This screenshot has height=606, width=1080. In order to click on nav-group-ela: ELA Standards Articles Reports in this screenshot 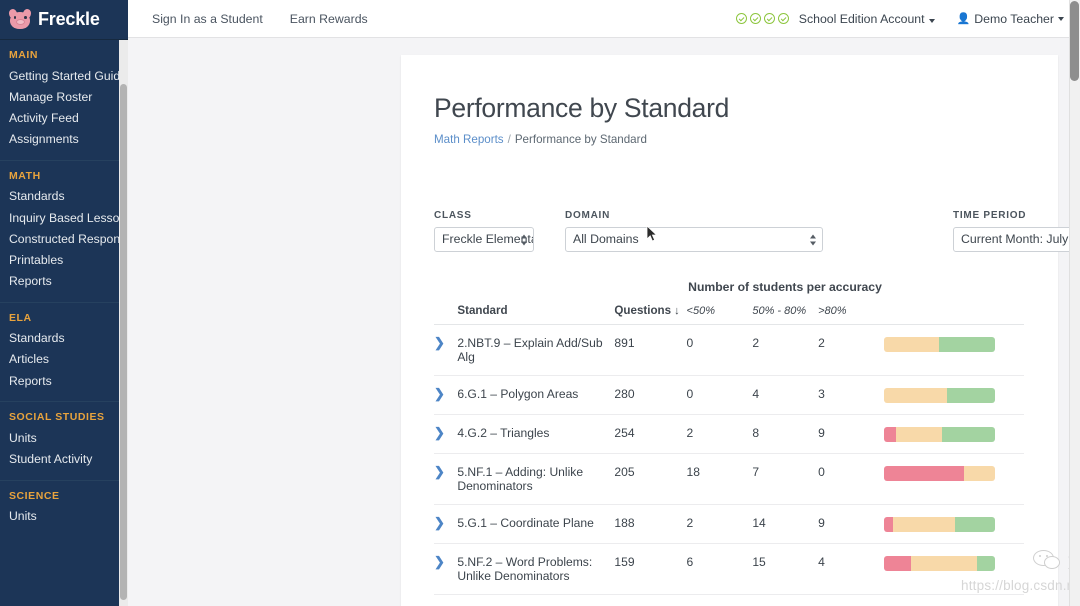, I will do `click(60, 353)`.